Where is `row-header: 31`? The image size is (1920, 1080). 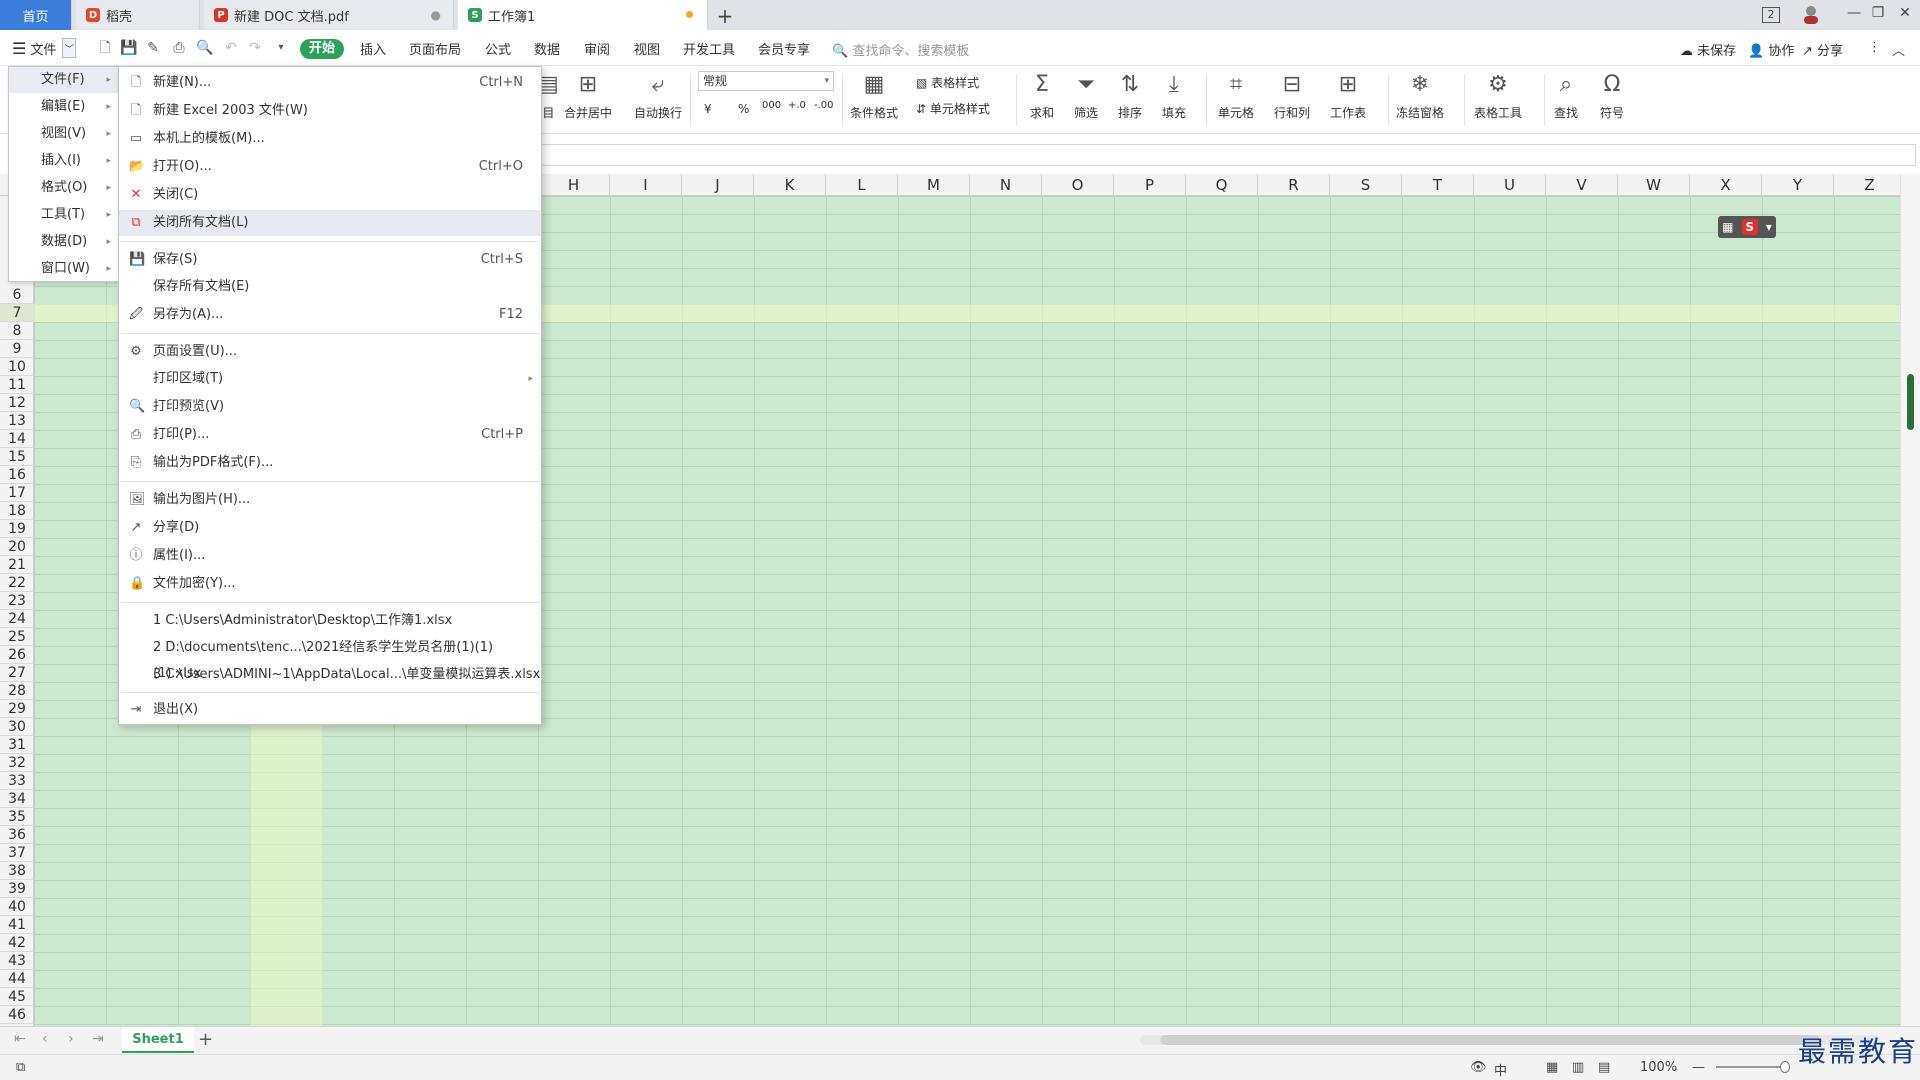
row-header: 31 is located at coordinates (17, 745).